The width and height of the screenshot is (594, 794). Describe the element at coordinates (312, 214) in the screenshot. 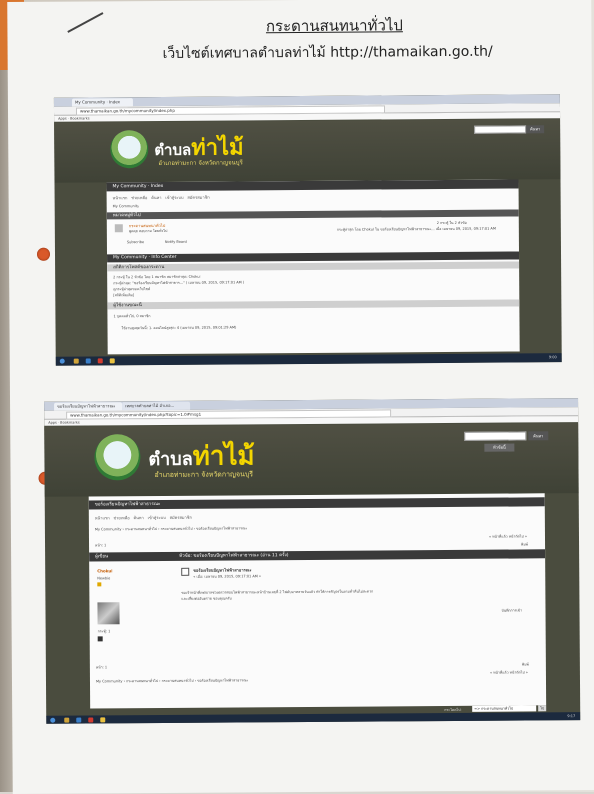

I see `board-category-bar: หมวดหมู่ทั่วไป` at that location.